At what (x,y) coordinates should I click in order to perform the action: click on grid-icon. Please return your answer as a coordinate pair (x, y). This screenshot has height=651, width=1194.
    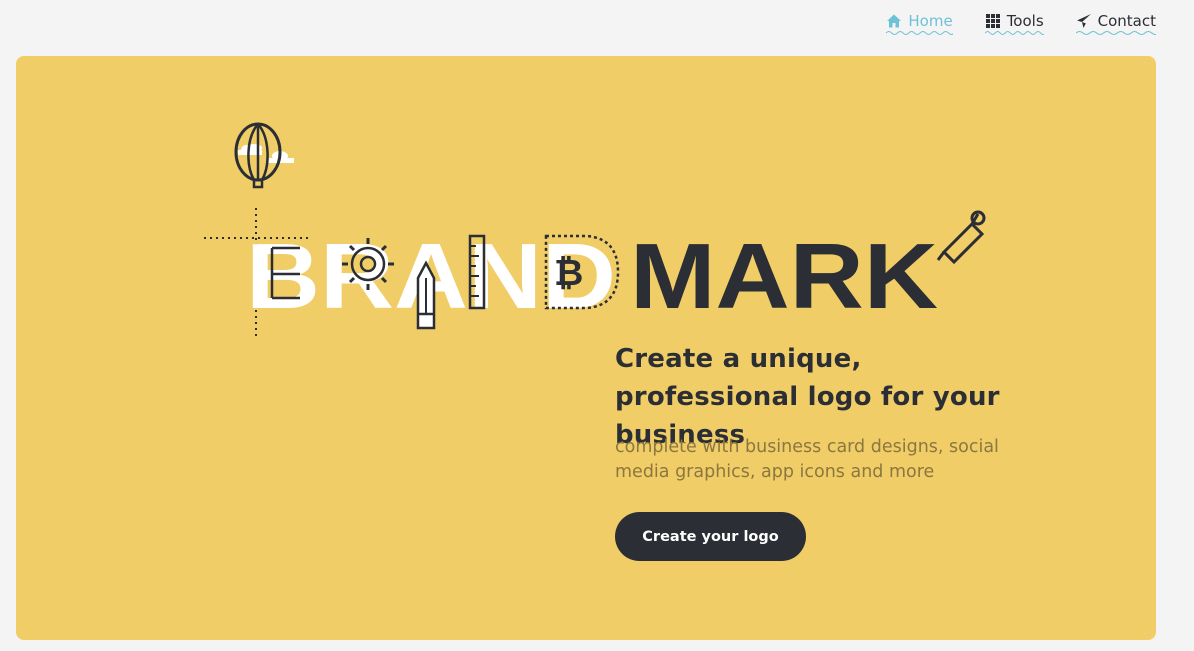
    Looking at the image, I should click on (992, 21).